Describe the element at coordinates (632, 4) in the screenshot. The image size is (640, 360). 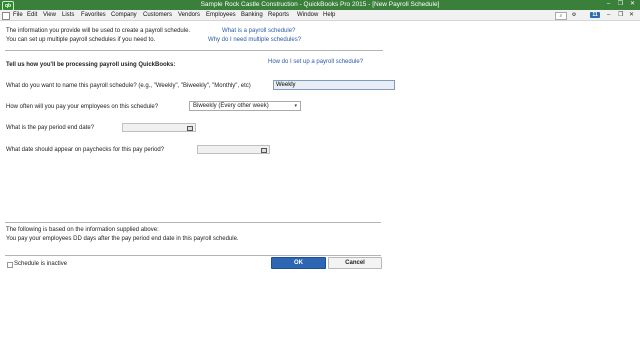
I see `close-icon: ✕` at that location.